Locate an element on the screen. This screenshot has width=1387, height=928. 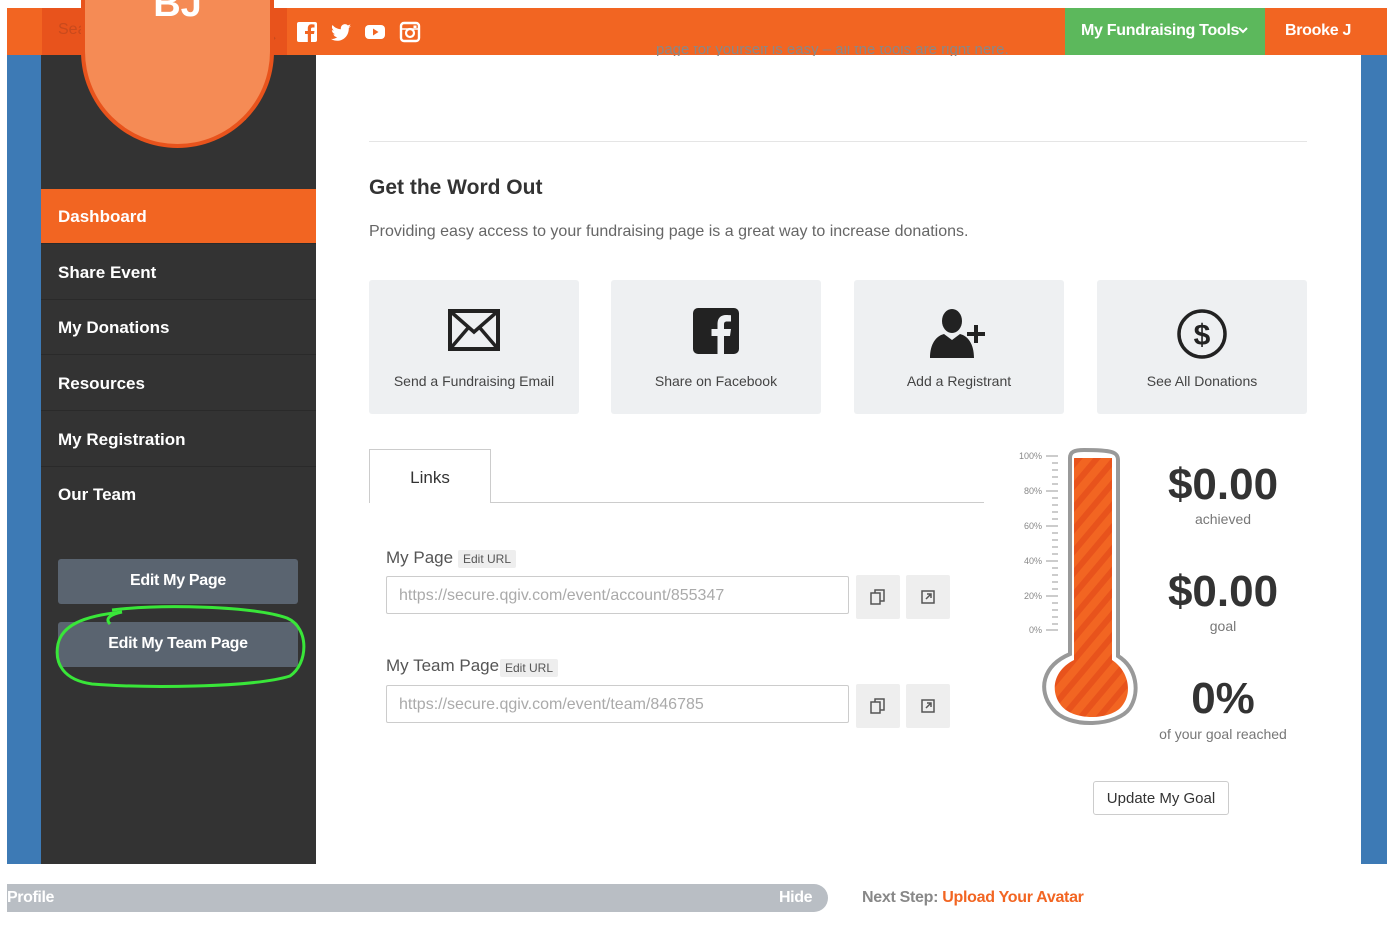
sidebar-item-resources: Resources is located at coordinates (178, 383).